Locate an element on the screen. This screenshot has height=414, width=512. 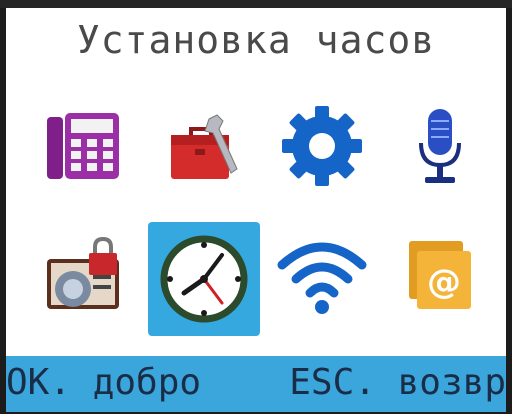
softkey-back: ESC. возвр is located at coordinates (397, 382).